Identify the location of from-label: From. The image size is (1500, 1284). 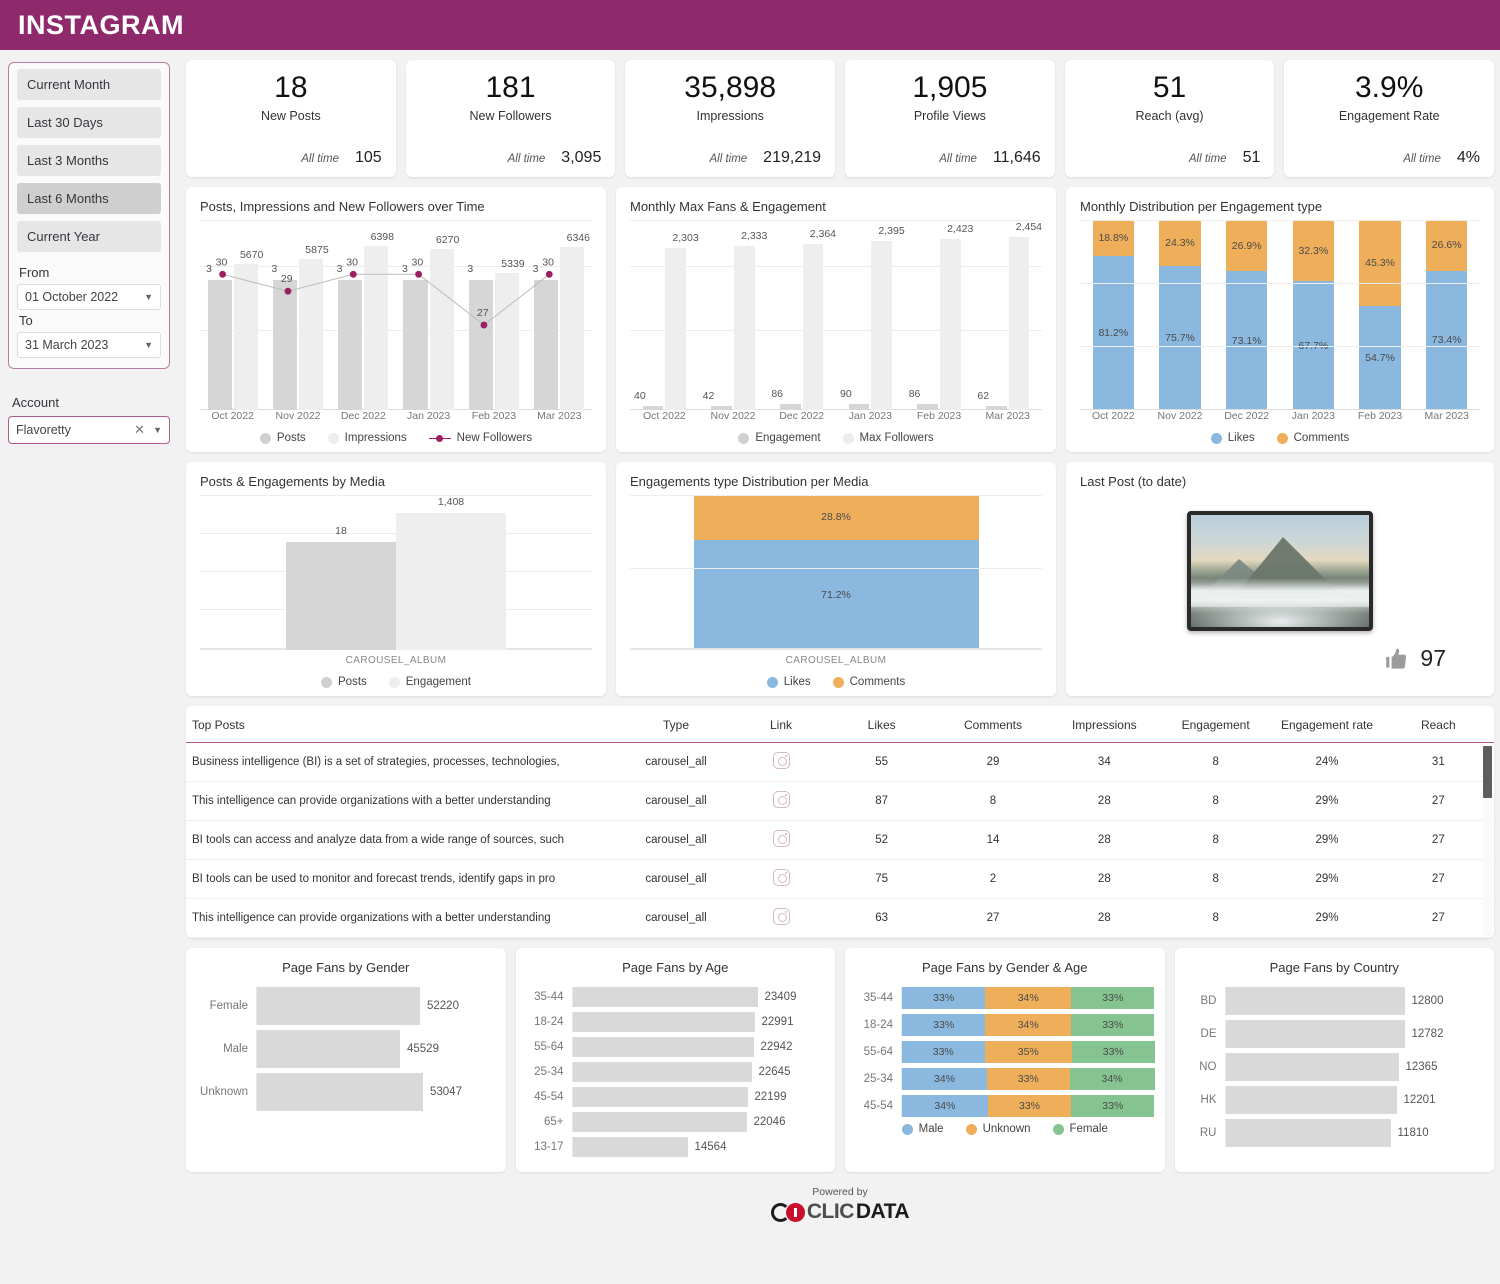
(34, 272).